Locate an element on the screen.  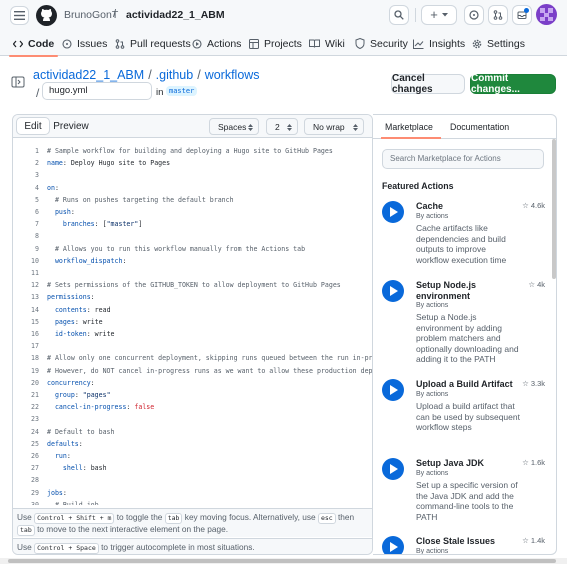
line-number: 24 is located at coordinates (35, 431).